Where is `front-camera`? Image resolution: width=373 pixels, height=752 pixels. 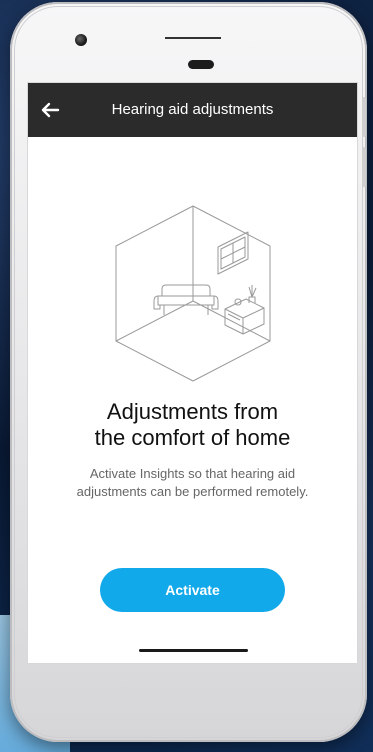 front-camera is located at coordinates (81, 40).